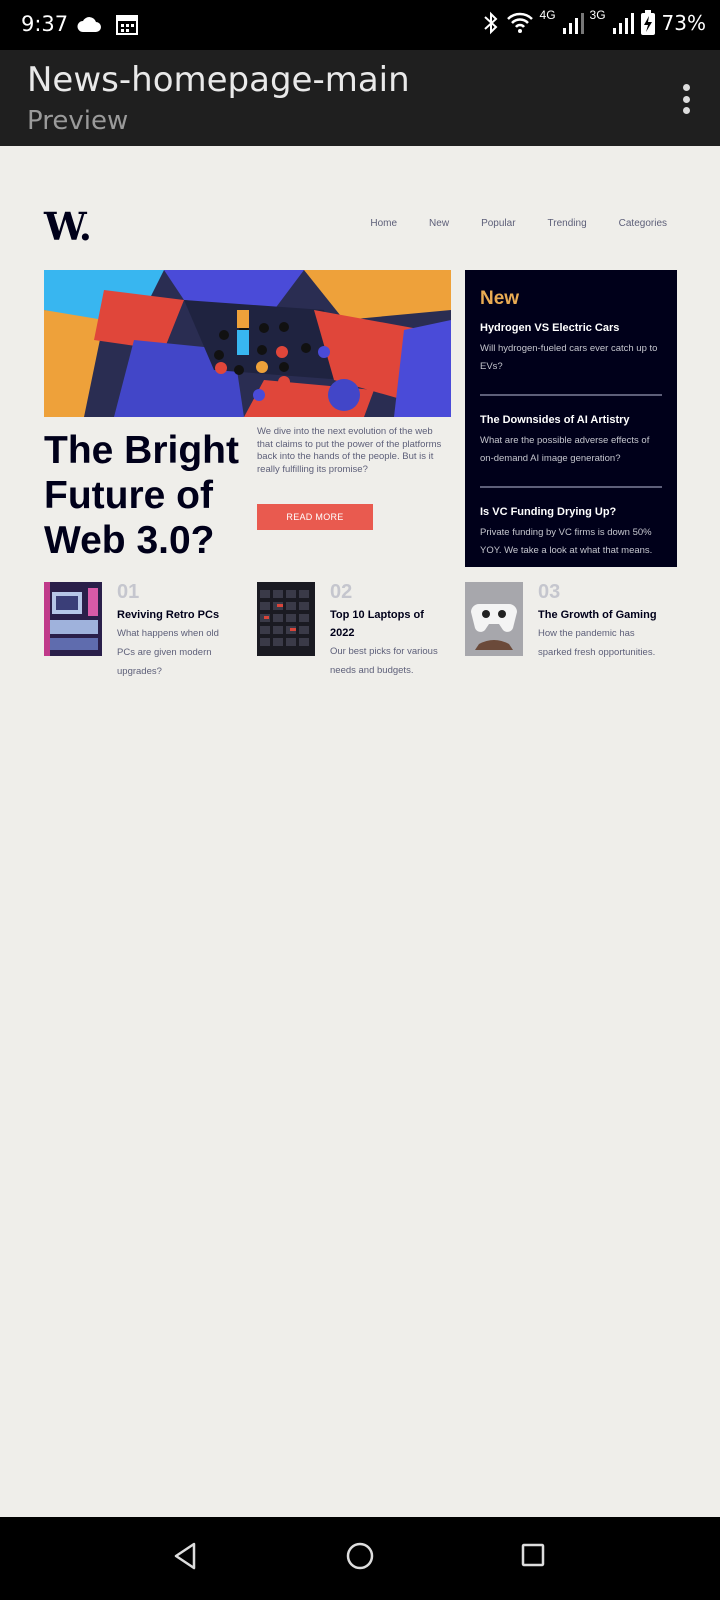 This screenshot has width=720, height=1600. What do you see at coordinates (78, 121) in the screenshot?
I see `app-subtitle: Preview` at bounding box center [78, 121].